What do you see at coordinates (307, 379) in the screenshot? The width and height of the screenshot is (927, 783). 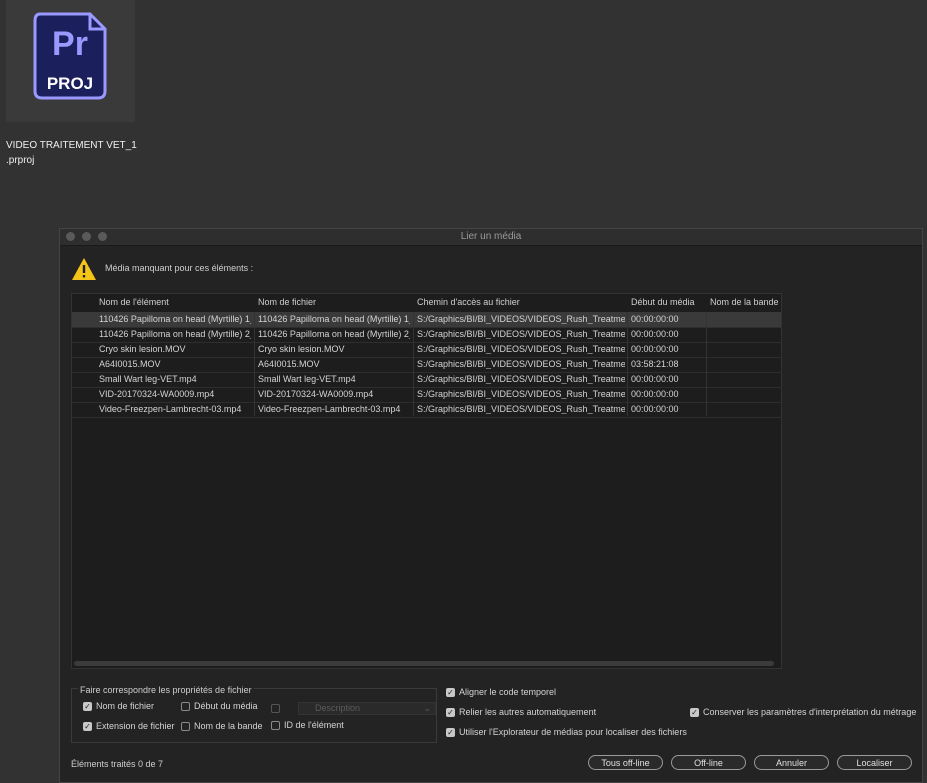 I see `cell-file-name: Small Wart leg-VET.mp4` at bounding box center [307, 379].